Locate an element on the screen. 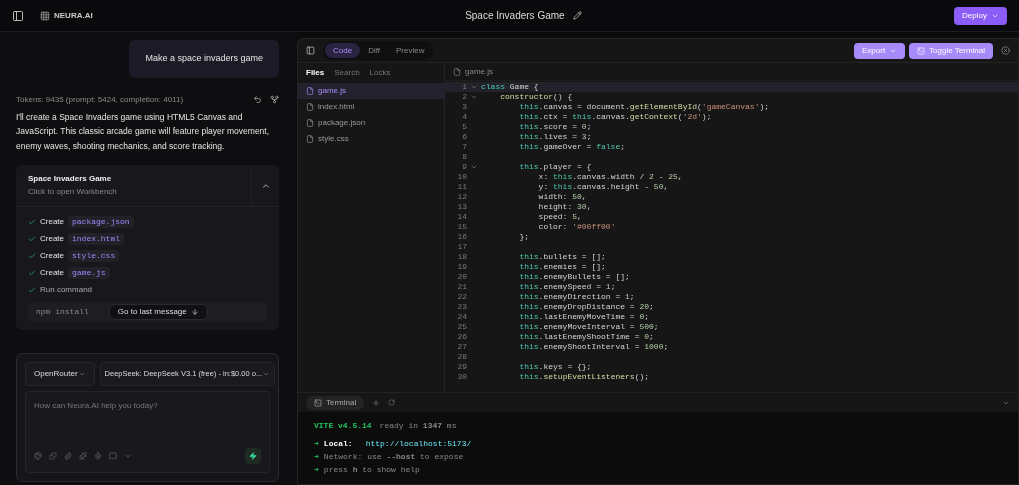  code-line: color: '#00ff00' is located at coordinates (576, 227).